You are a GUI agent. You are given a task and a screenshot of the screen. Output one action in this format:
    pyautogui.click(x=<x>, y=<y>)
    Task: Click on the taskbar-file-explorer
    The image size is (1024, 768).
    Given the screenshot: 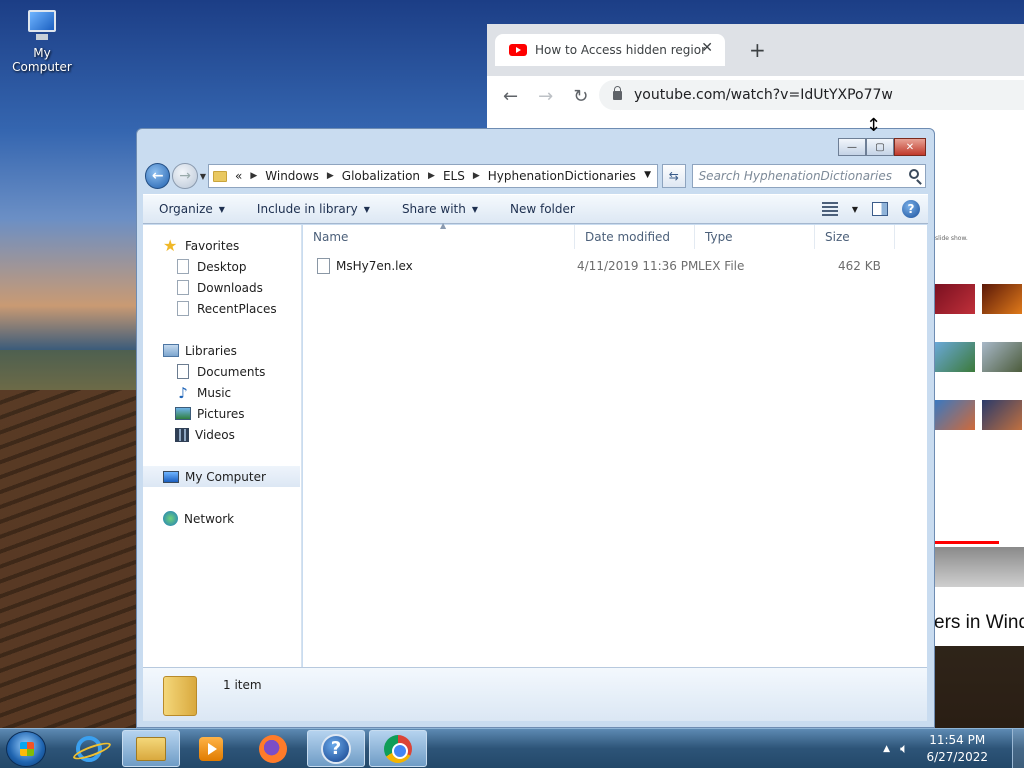 What is the action you would take?
    pyautogui.click(x=151, y=748)
    